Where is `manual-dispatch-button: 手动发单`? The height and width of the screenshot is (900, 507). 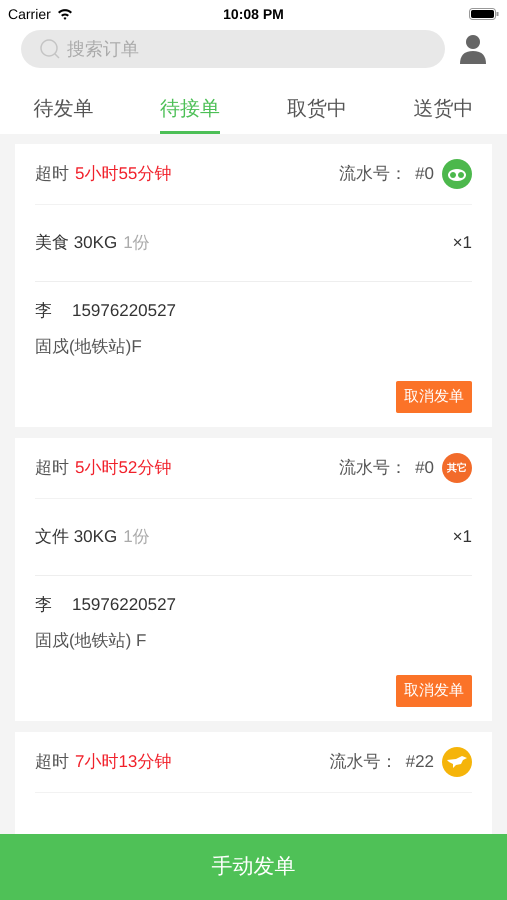 manual-dispatch-button: 手动发单 is located at coordinates (253, 867).